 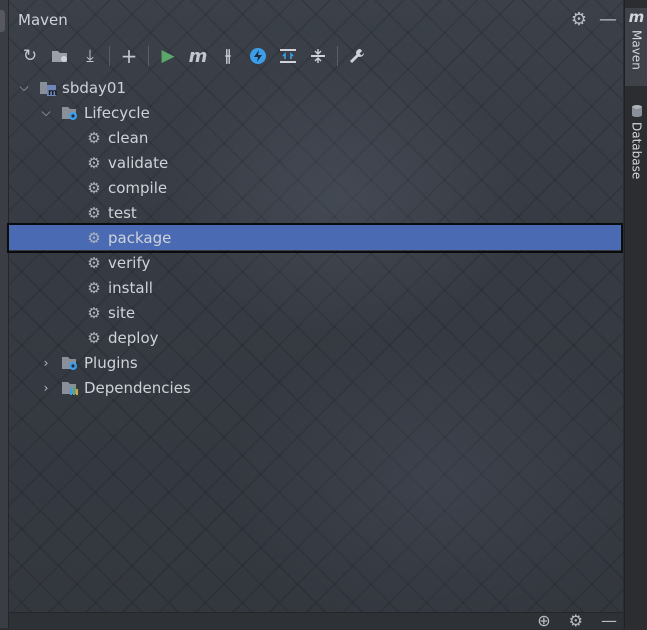 What do you see at coordinates (198, 56) in the screenshot?
I see `execute-goal-icon: m` at bounding box center [198, 56].